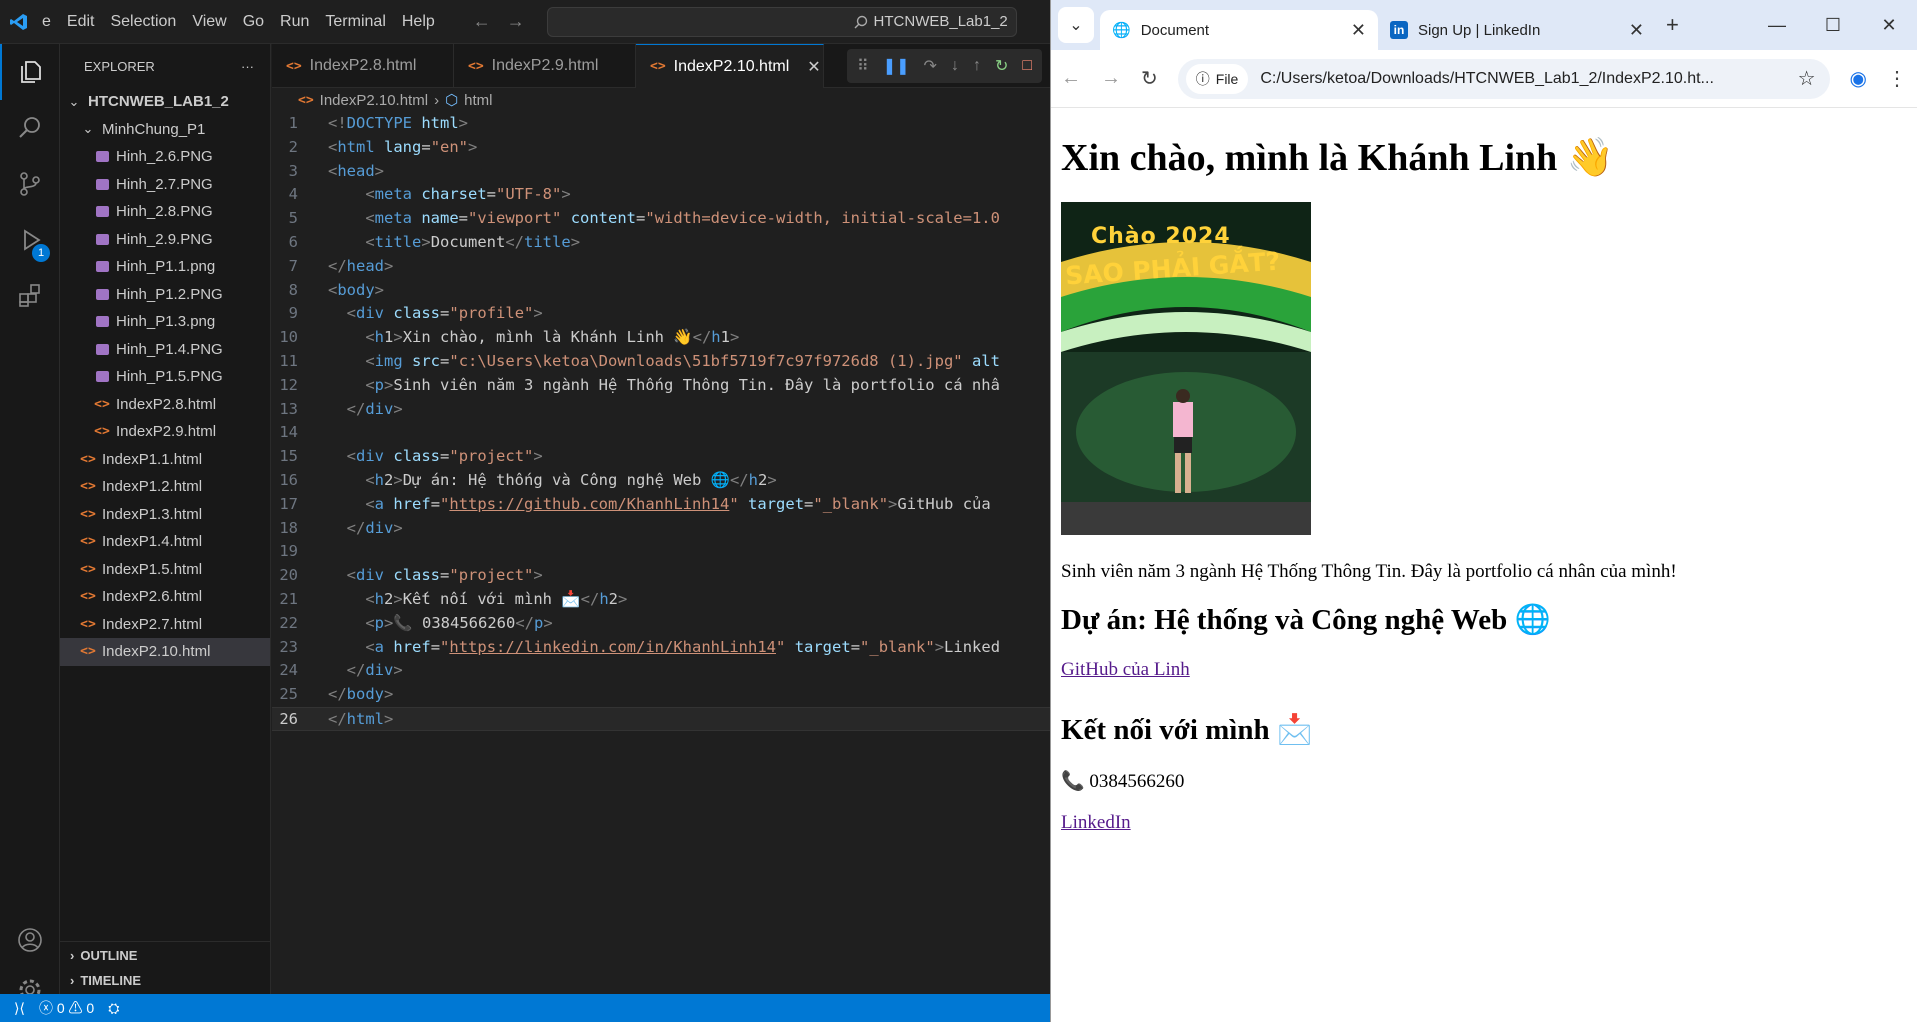 The height and width of the screenshot is (1022, 1917). Describe the element at coordinates (1777, 25) in the screenshot. I see `minimize-icon: —` at that location.